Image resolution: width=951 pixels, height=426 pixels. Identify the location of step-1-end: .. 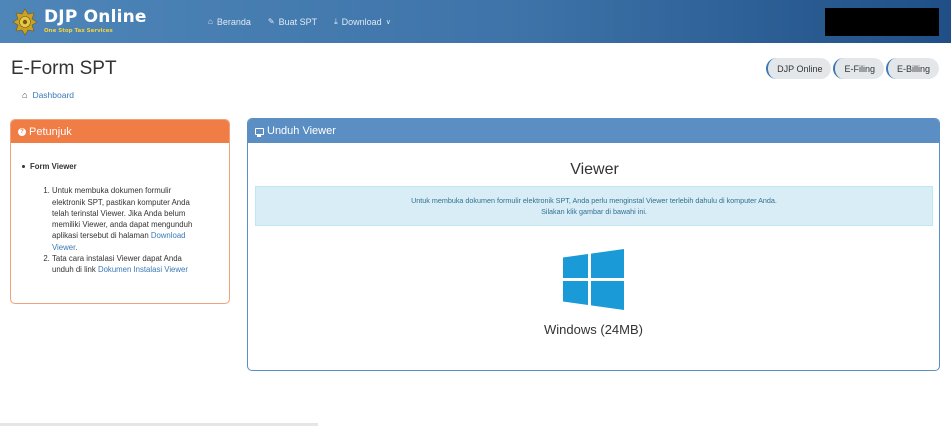
(76, 247).